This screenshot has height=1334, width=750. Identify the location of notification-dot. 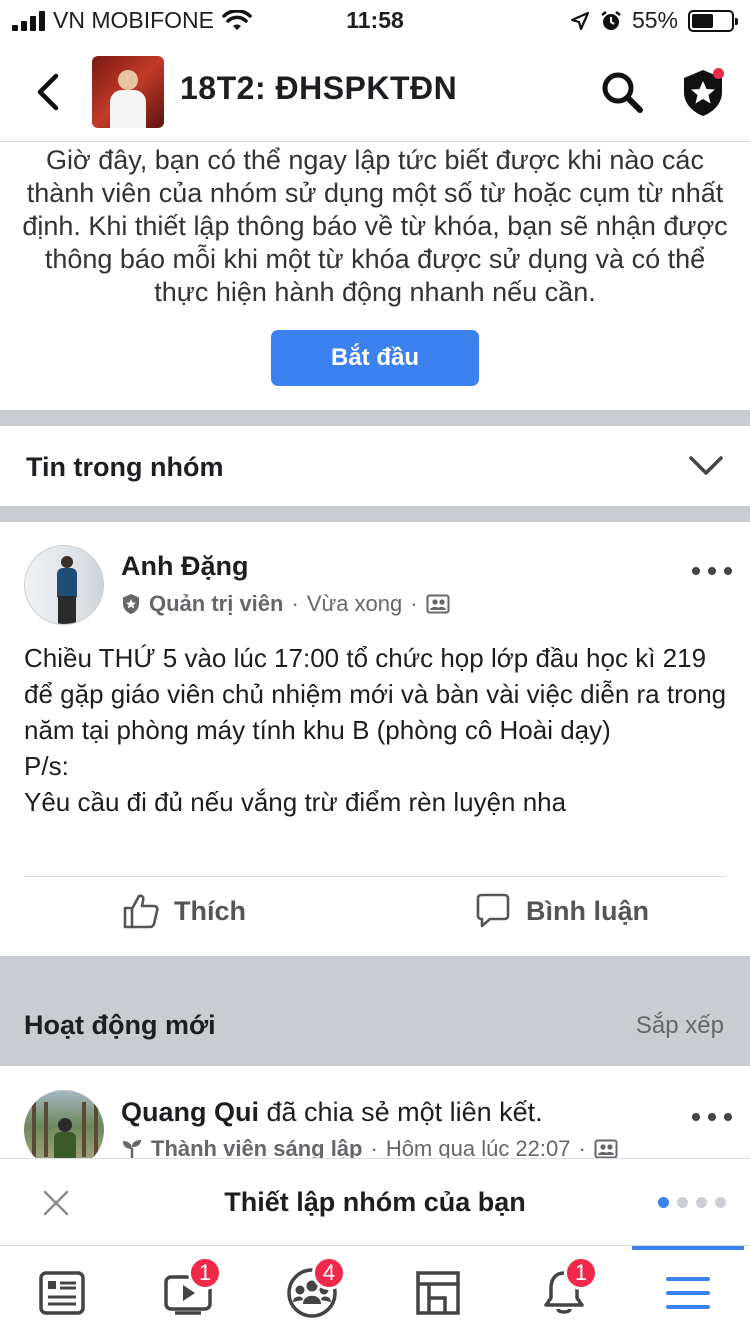
(718, 73).